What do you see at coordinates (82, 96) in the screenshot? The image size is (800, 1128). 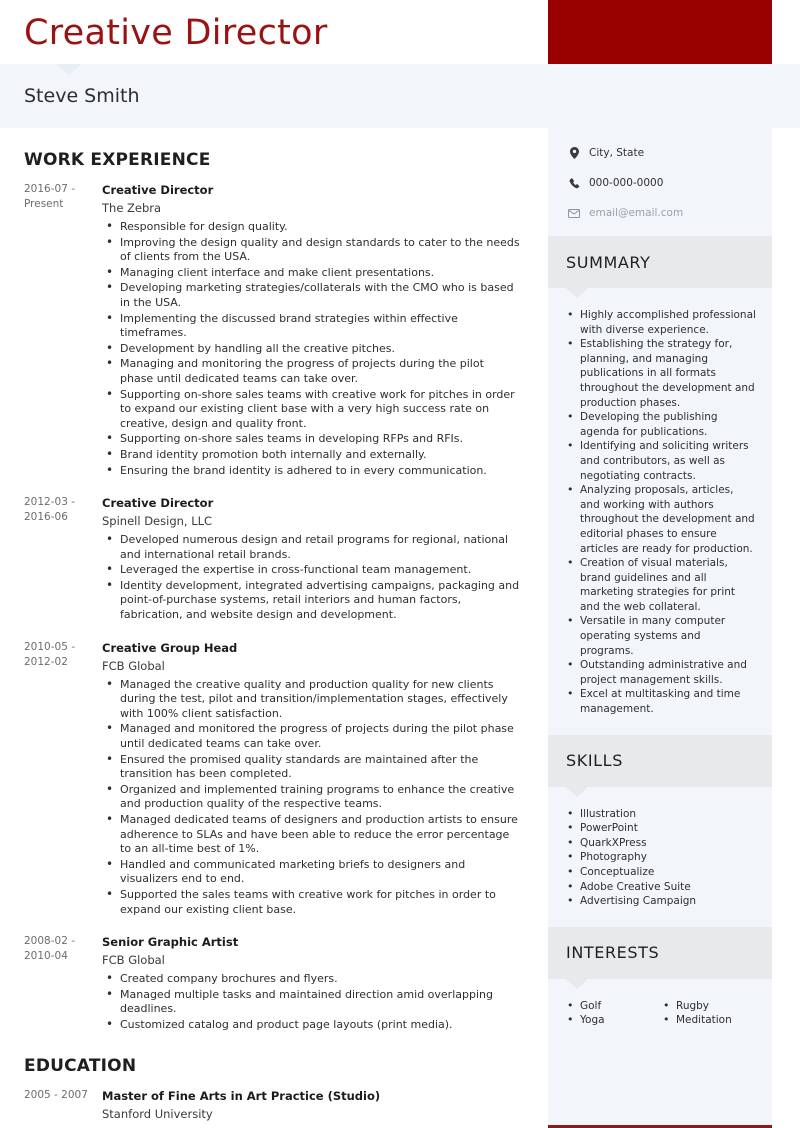 I see `candidate-name: Steve Smith` at bounding box center [82, 96].